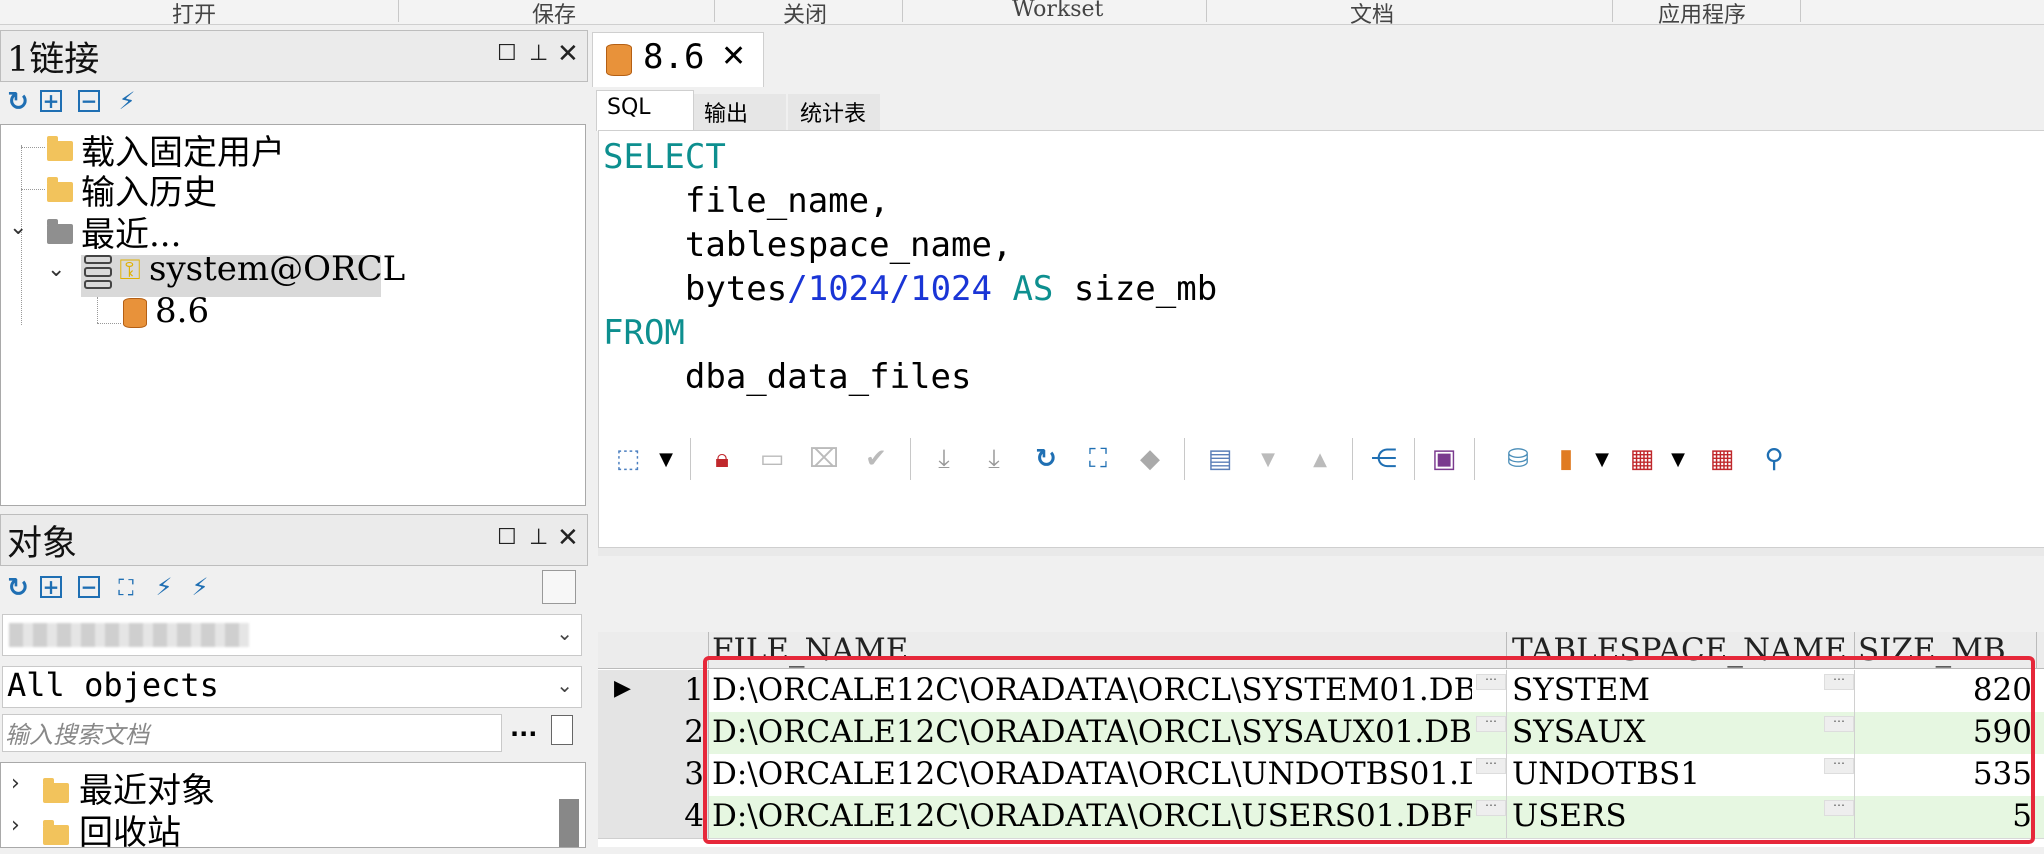 The image size is (2044, 854). What do you see at coordinates (182, 311) in the screenshot?
I see `tree-item-script: 8.6` at bounding box center [182, 311].